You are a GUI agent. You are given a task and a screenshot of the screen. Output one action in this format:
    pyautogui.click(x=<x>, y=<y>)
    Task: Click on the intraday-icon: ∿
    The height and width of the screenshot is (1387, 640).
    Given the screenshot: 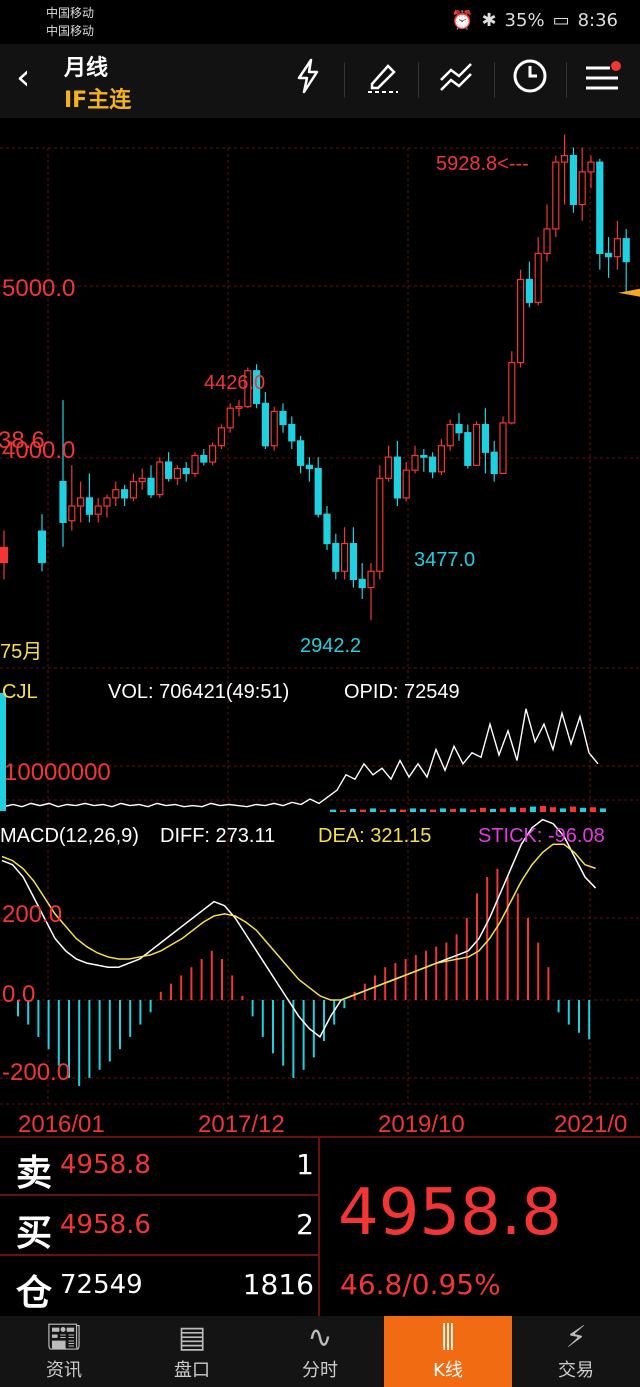 What is the action you would take?
    pyautogui.click(x=320, y=1337)
    